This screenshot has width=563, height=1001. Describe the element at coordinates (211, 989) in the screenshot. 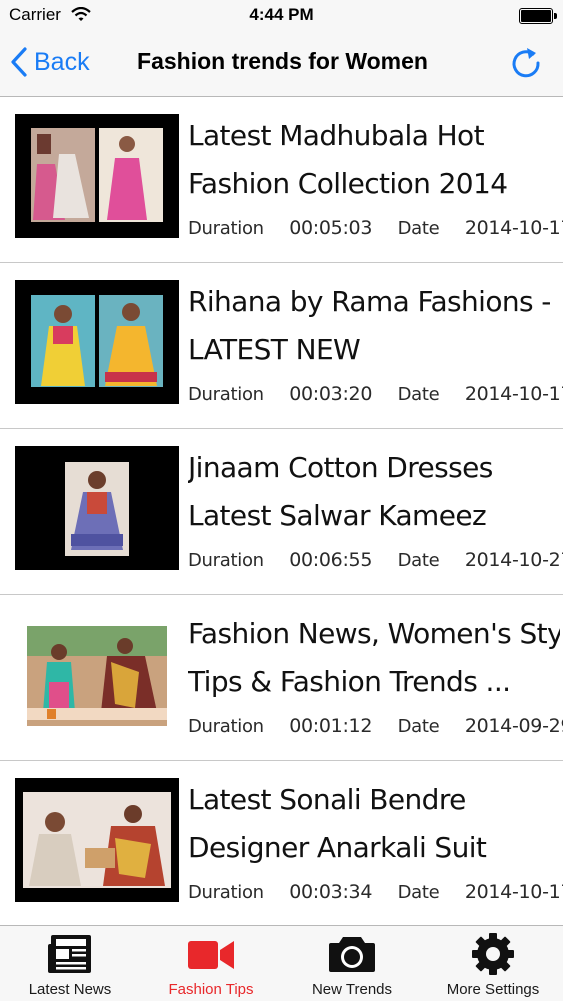

I see `tab-label: Fashion Tips` at that location.